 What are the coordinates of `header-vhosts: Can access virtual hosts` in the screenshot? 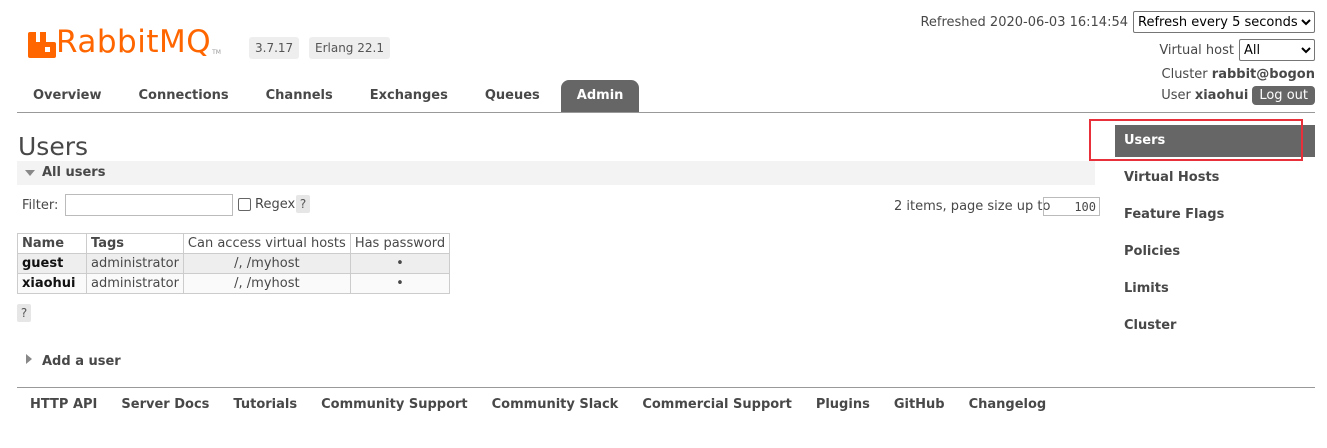 It's located at (266, 243).